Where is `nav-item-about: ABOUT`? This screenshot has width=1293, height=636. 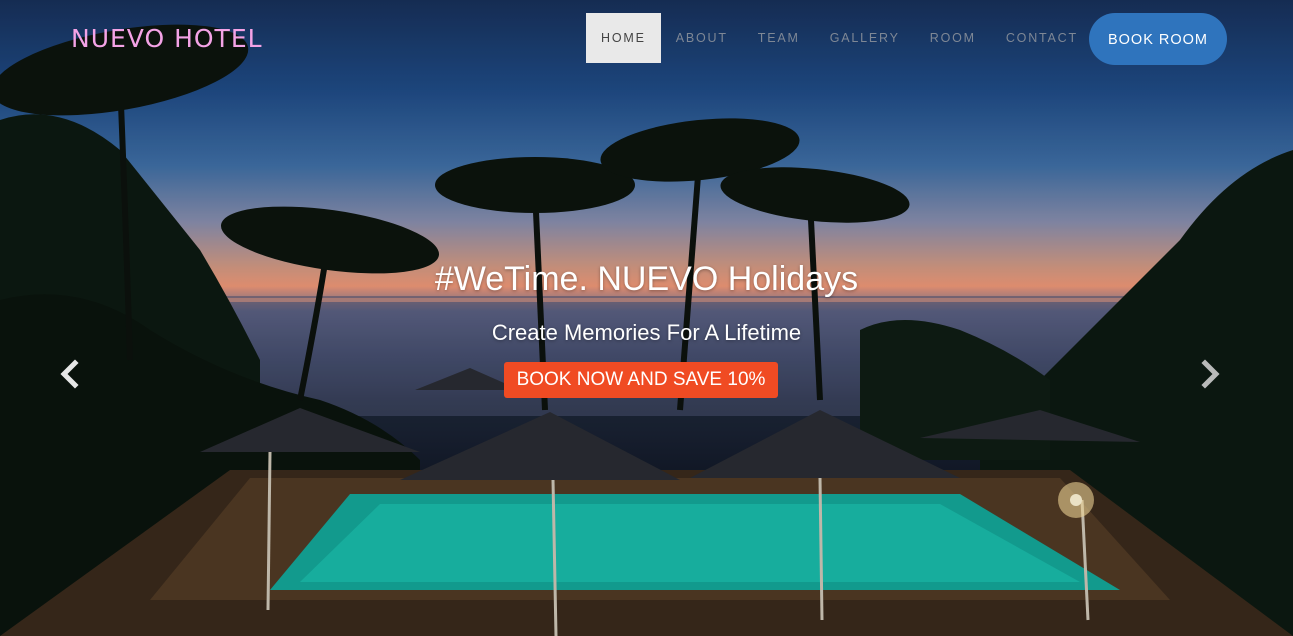 nav-item-about: ABOUT is located at coordinates (702, 38).